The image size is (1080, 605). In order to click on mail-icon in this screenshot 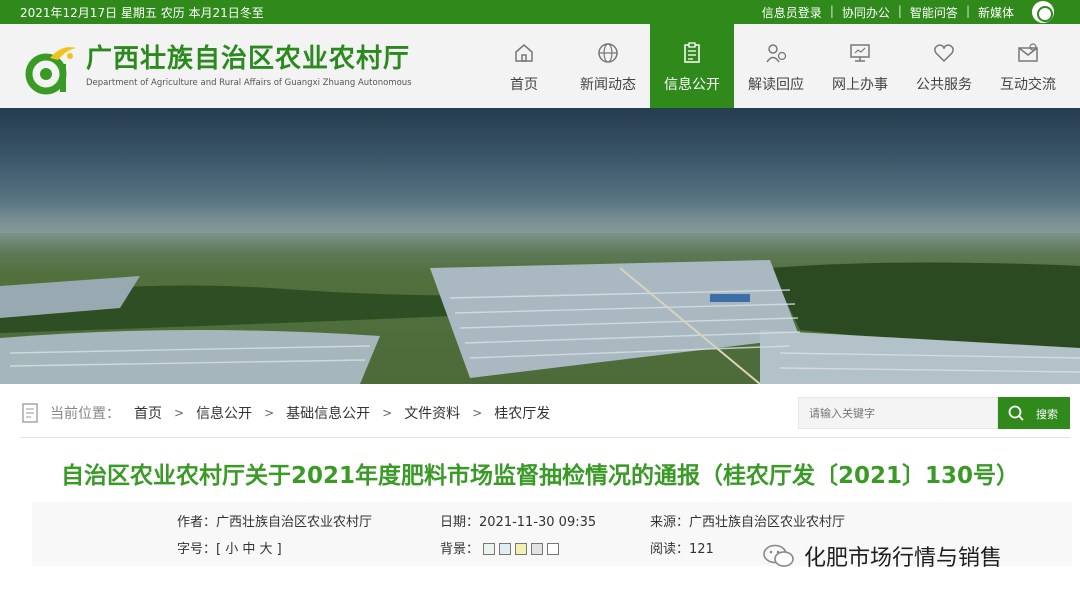, I will do `click(1028, 52)`.